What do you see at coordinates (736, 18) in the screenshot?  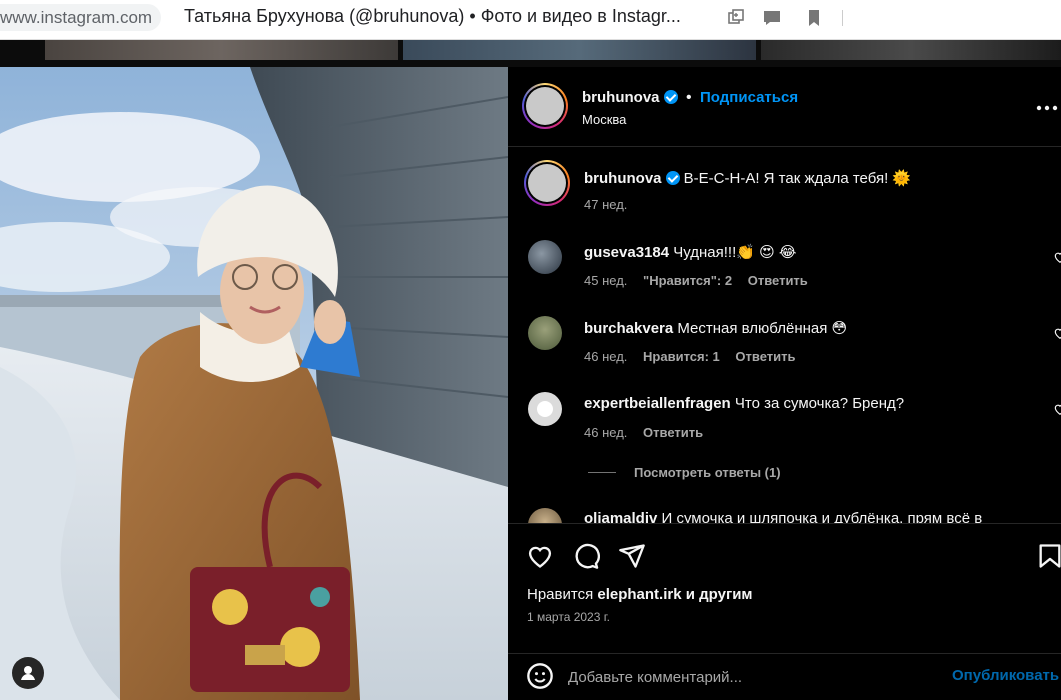 I see `extension-icon` at bounding box center [736, 18].